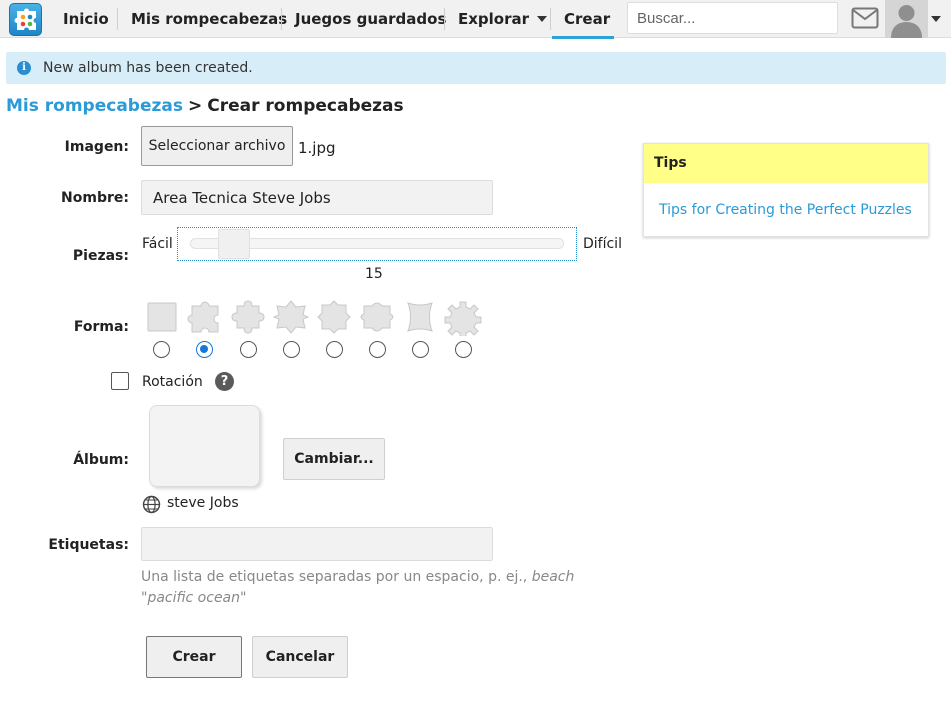 The image size is (951, 715). I want to click on rotation-checkbox, so click(120, 381).